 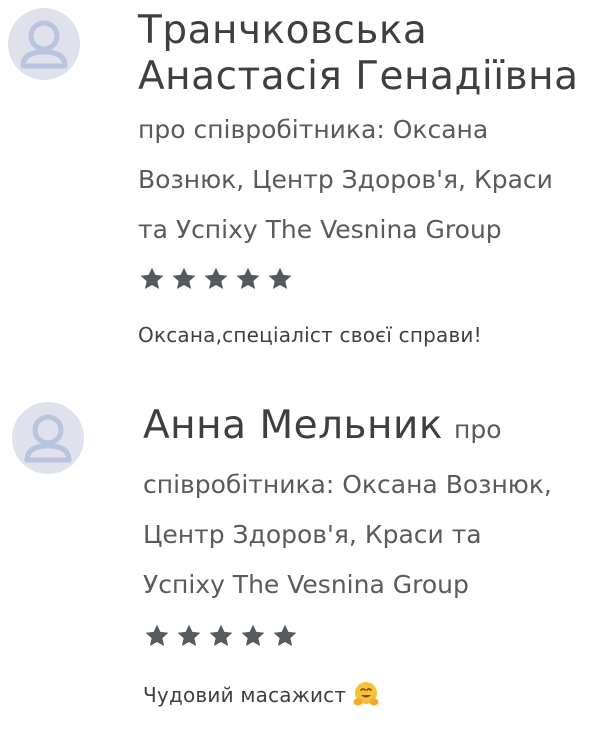 What do you see at coordinates (283, 30) in the screenshot?
I see `reviewer-name-line: Транчковська` at bounding box center [283, 30].